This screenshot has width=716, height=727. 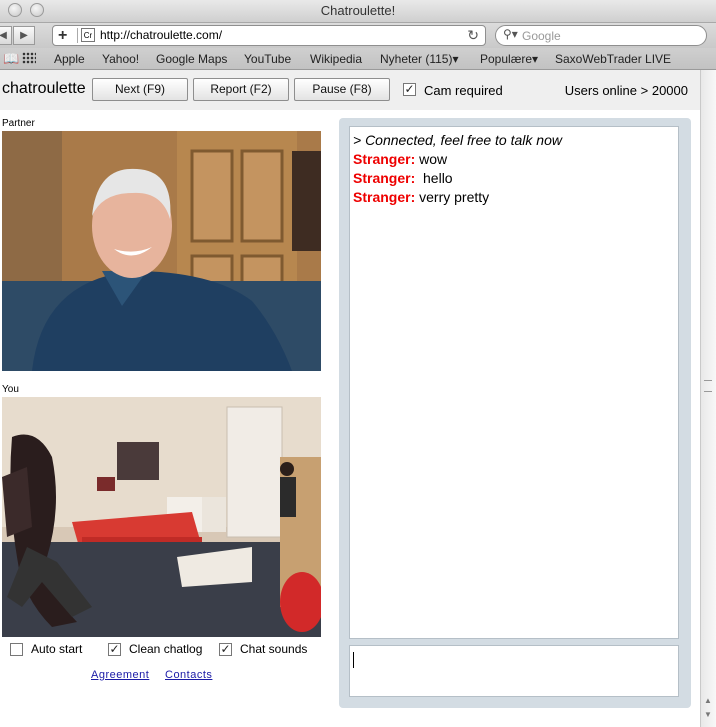 I want to click on agreement-link: Agreement, so click(x=120, y=675).